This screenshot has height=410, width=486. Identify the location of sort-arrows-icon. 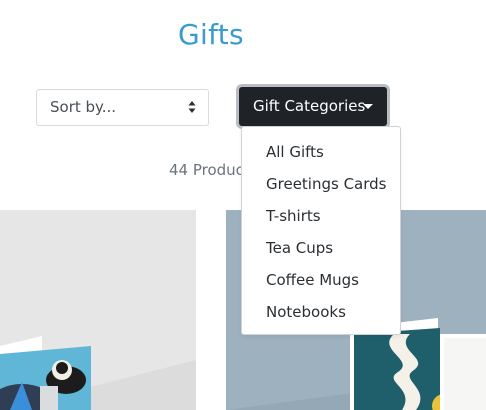
(192, 107).